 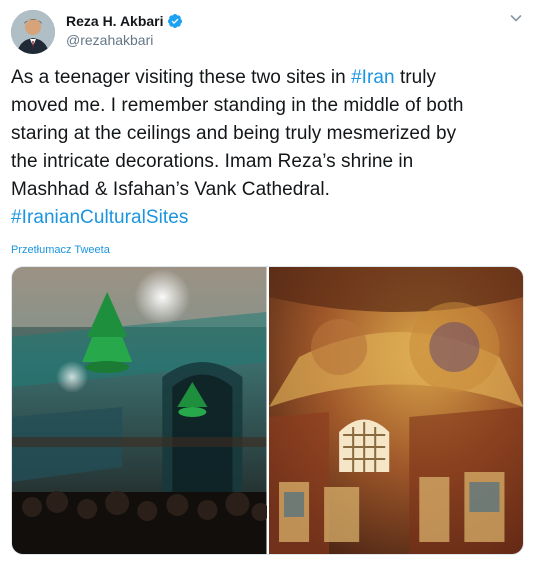 What do you see at coordinates (109, 40) in the screenshot?
I see `author-handle: @rezahakbari` at bounding box center [109, 40].